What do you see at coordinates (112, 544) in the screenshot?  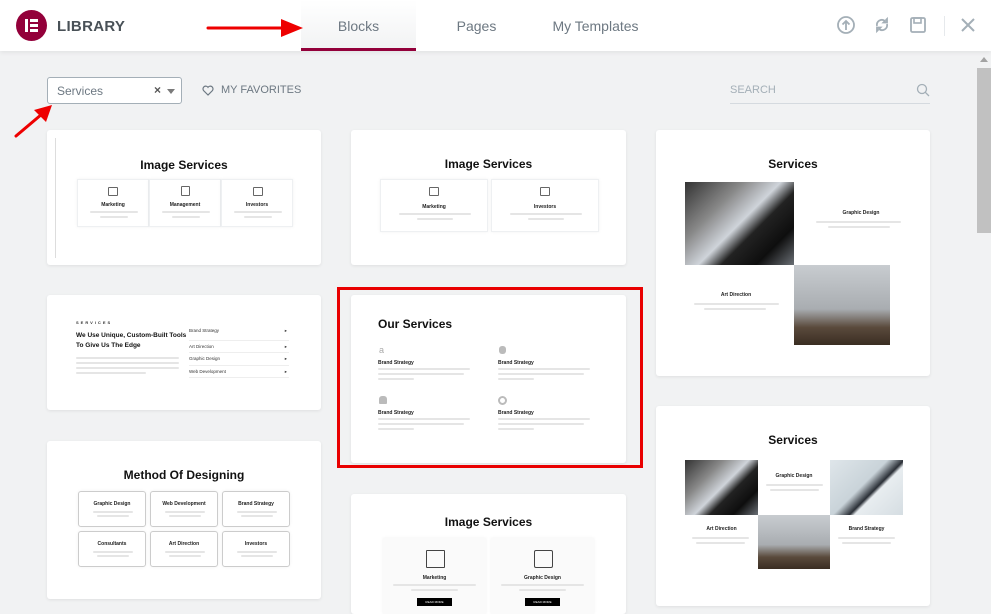 I see `service-label: Consultants` at bounding box center [112, 544].